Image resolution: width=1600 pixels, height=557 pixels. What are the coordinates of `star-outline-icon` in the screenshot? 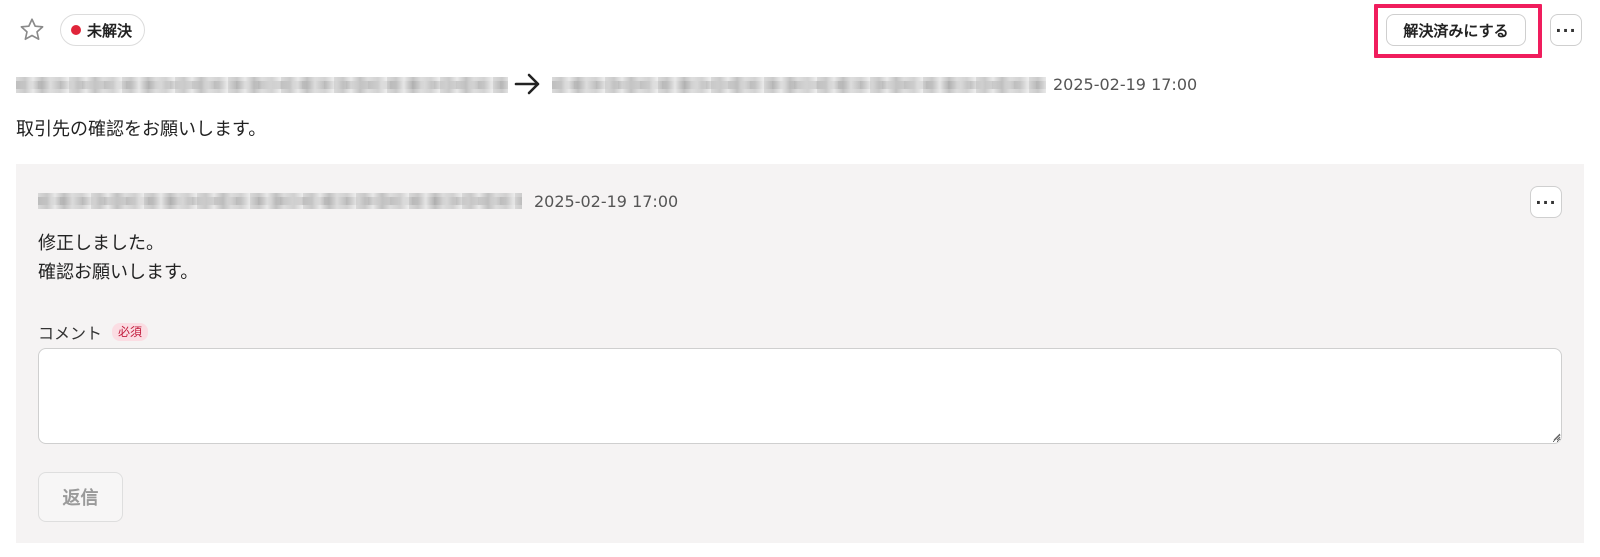 It's located at (32, 29).